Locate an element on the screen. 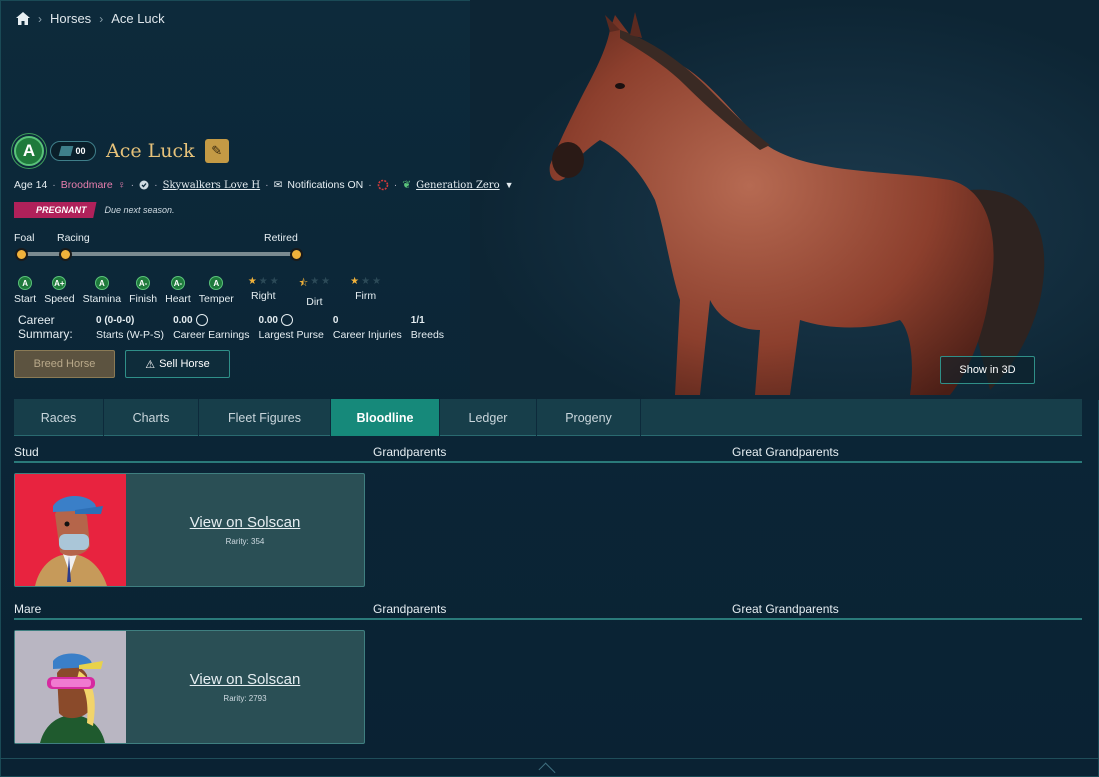 The height and width of the screenshot is (777, 1099). show-in-3d-button: Show in 3D is located at coordinates (987, 370).